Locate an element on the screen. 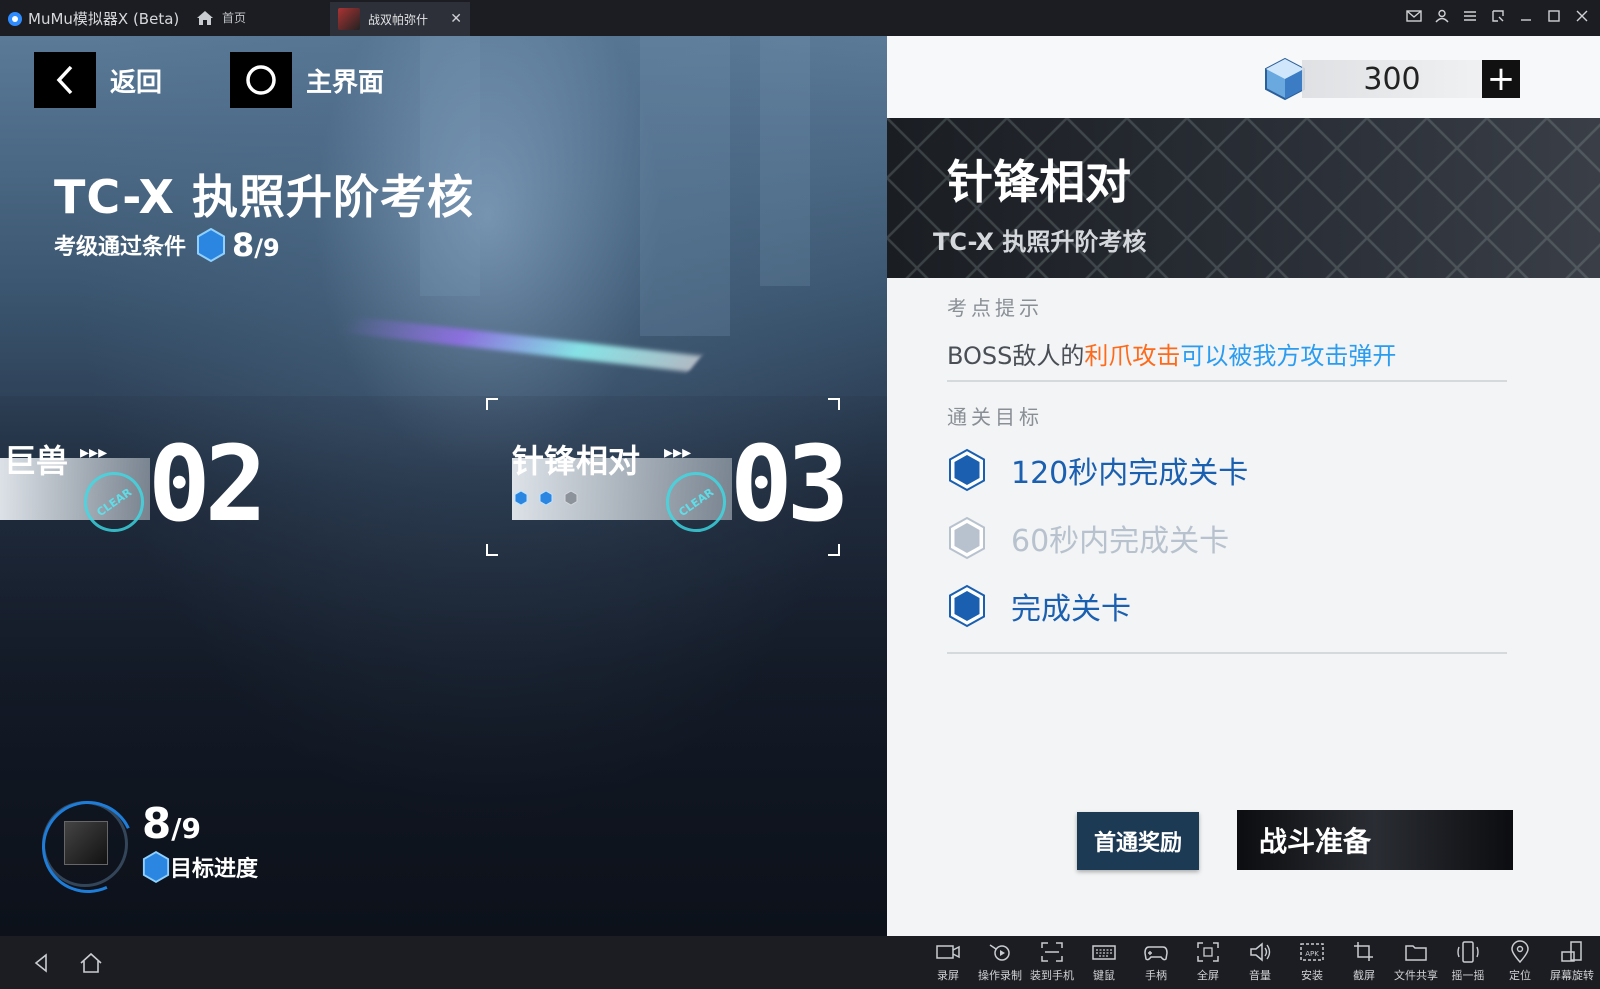 The height and width of the screenshot is (989, 1600). detail-subtitle: TC-X 执照升阶考核 is located at coordinates (1040, 242).